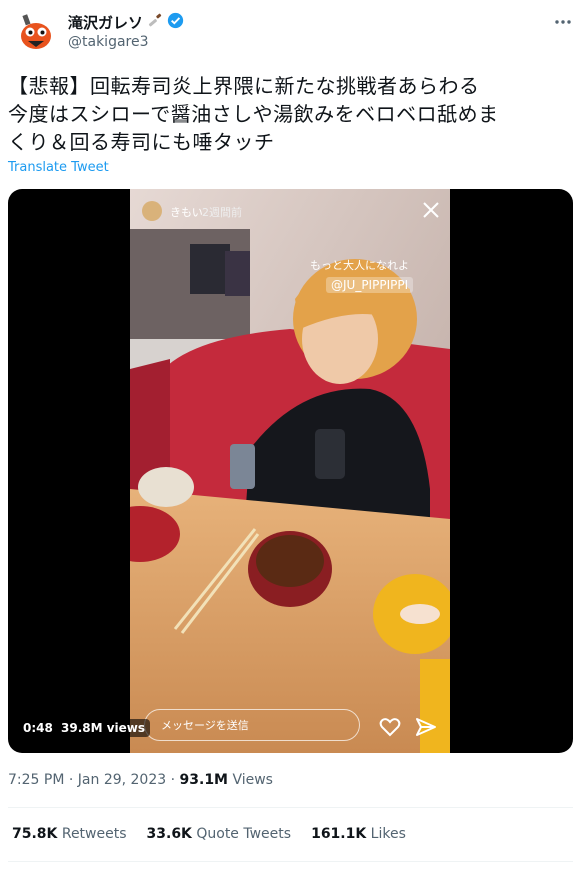 This screenshot has width=587, height=869. Describe the element at coordinates (431, 210) in the screenshot. I see `close-icon` at that location.